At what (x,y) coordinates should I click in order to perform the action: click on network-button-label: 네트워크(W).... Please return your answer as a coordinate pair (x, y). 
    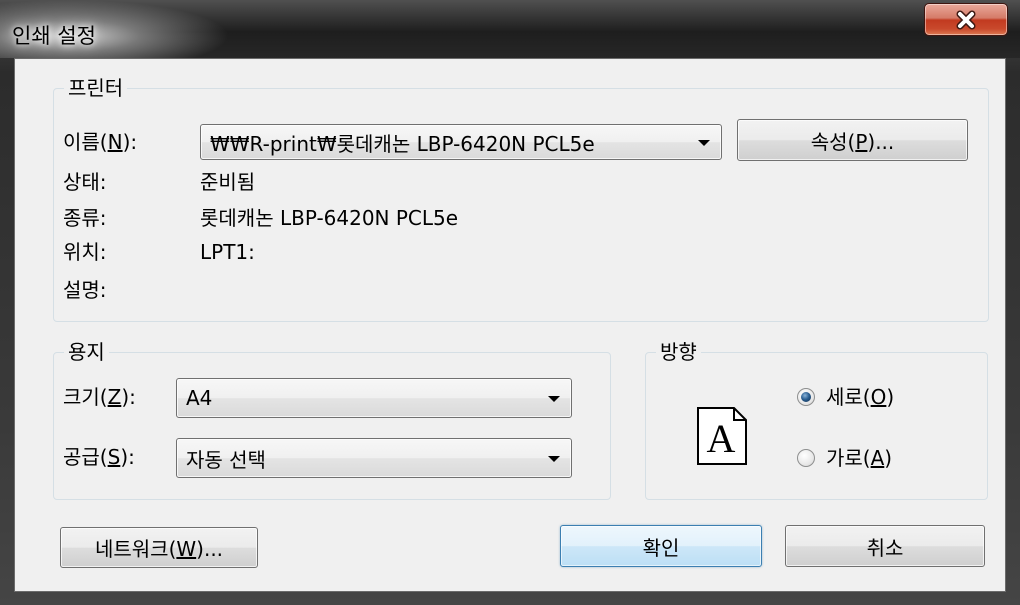
    Looking at the image, I should click on (159, 549).